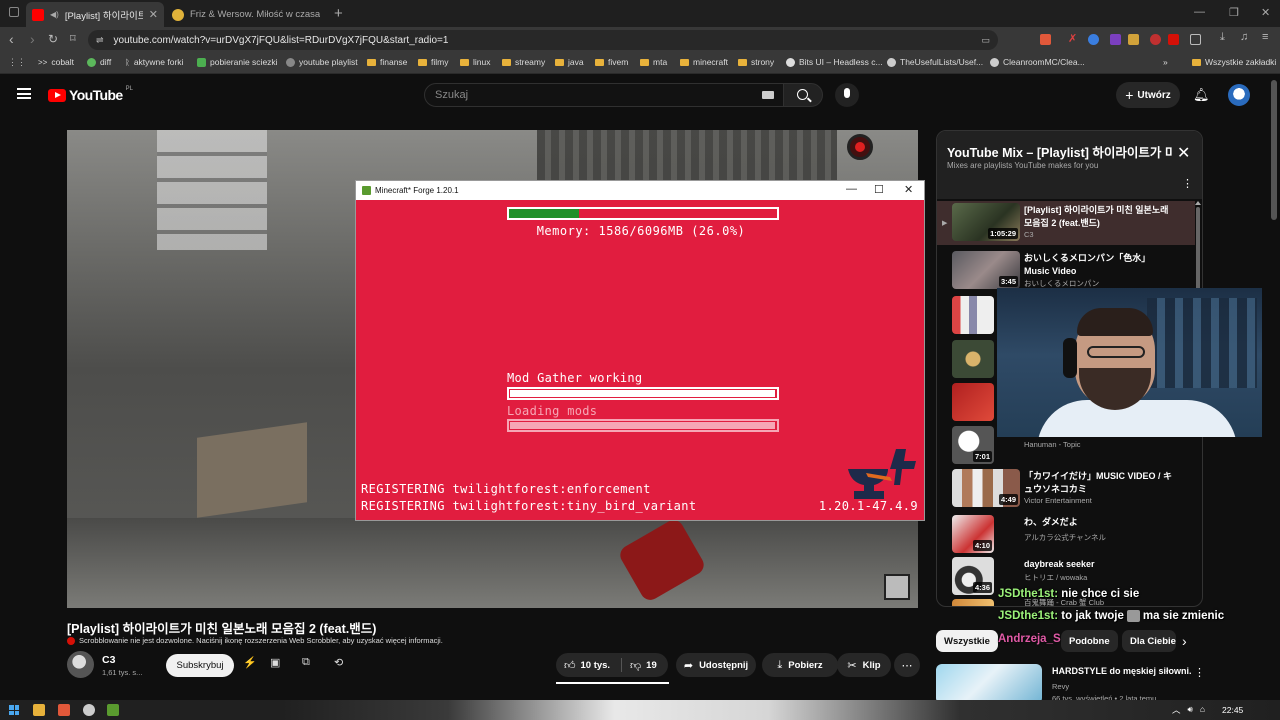  What do you see at coordinates (90, 94) in the screenshot?
I see `youtube-logo: YouTube PL` at bounding box center [90, 94].